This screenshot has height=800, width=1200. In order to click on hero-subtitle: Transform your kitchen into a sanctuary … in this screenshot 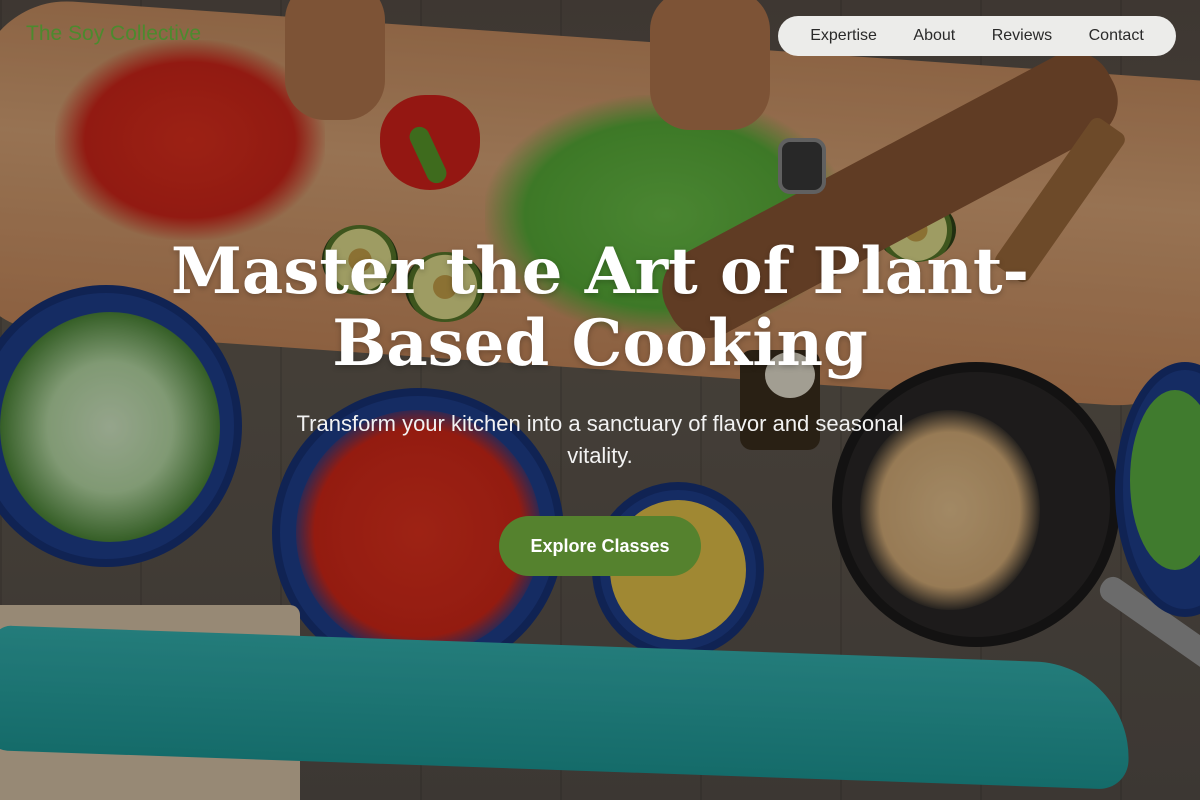, I will do `click(600, 439)`.